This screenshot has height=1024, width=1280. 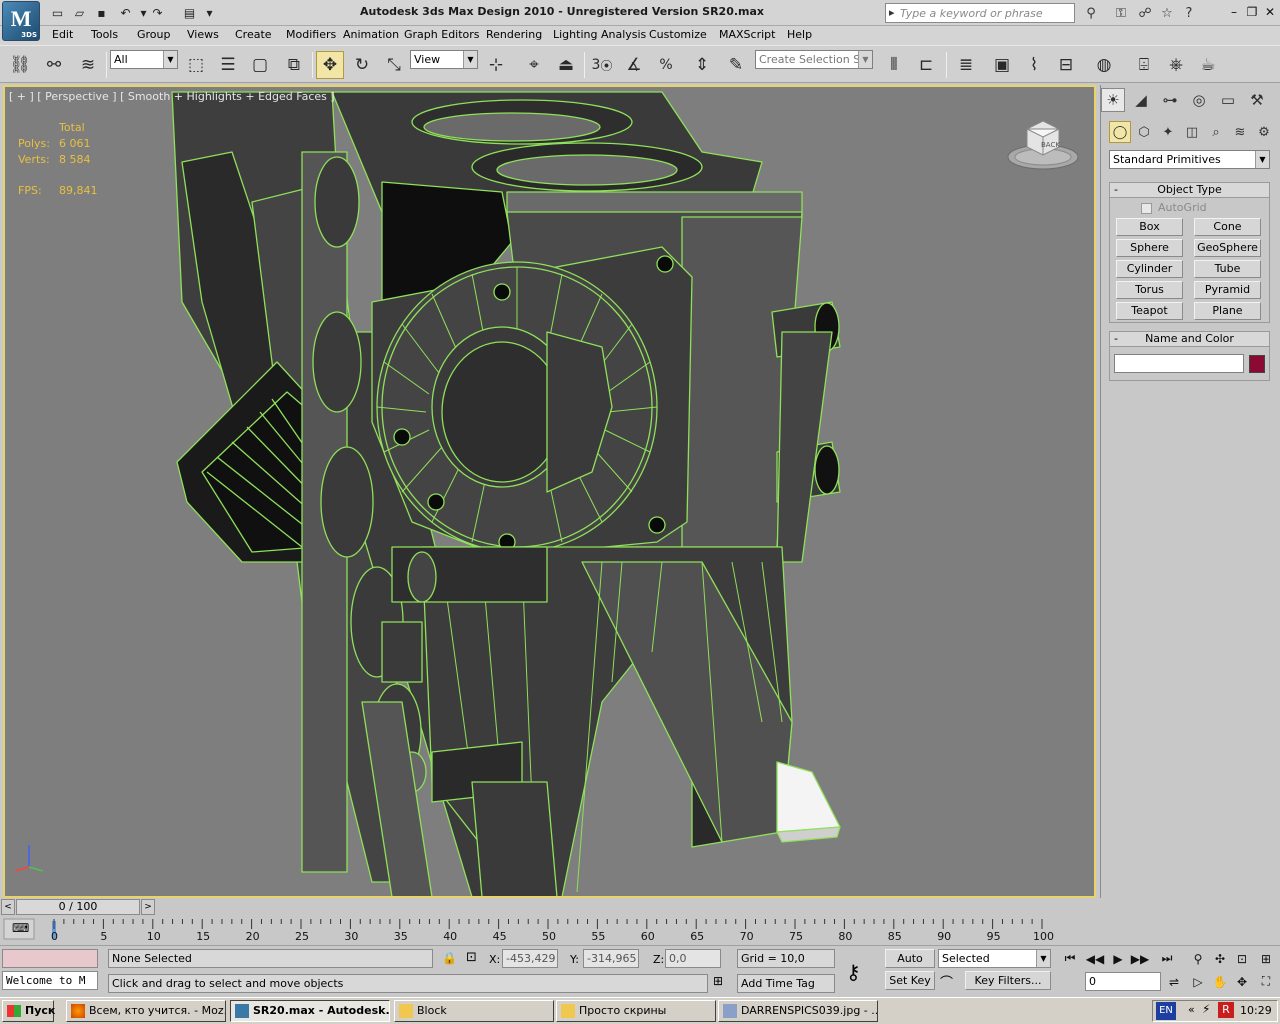 I want to click on link-icon: ⛓, so click(x=20, y=65).